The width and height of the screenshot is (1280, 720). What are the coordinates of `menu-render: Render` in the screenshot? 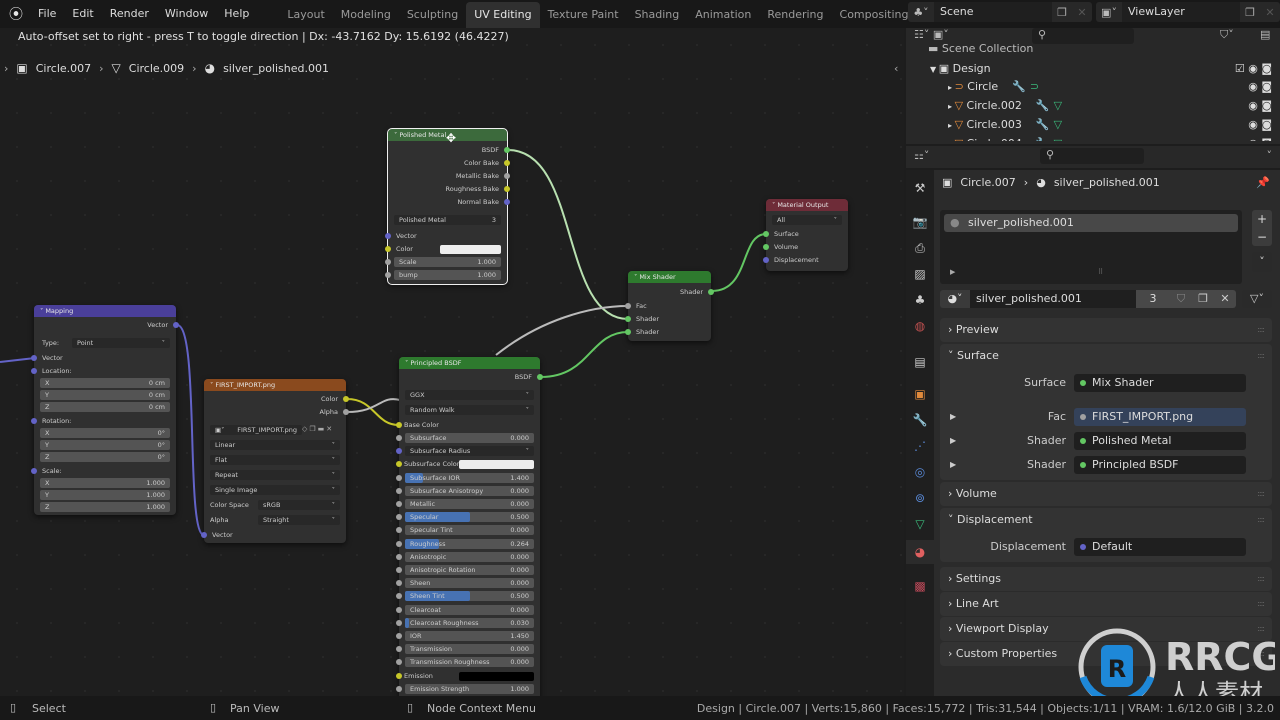 It's located at (129, 14).